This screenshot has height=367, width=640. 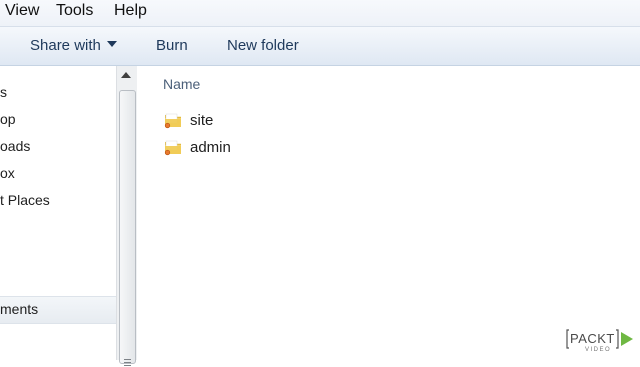 I want to click on svg-text: VIDEO, so click(x=598, y=350).